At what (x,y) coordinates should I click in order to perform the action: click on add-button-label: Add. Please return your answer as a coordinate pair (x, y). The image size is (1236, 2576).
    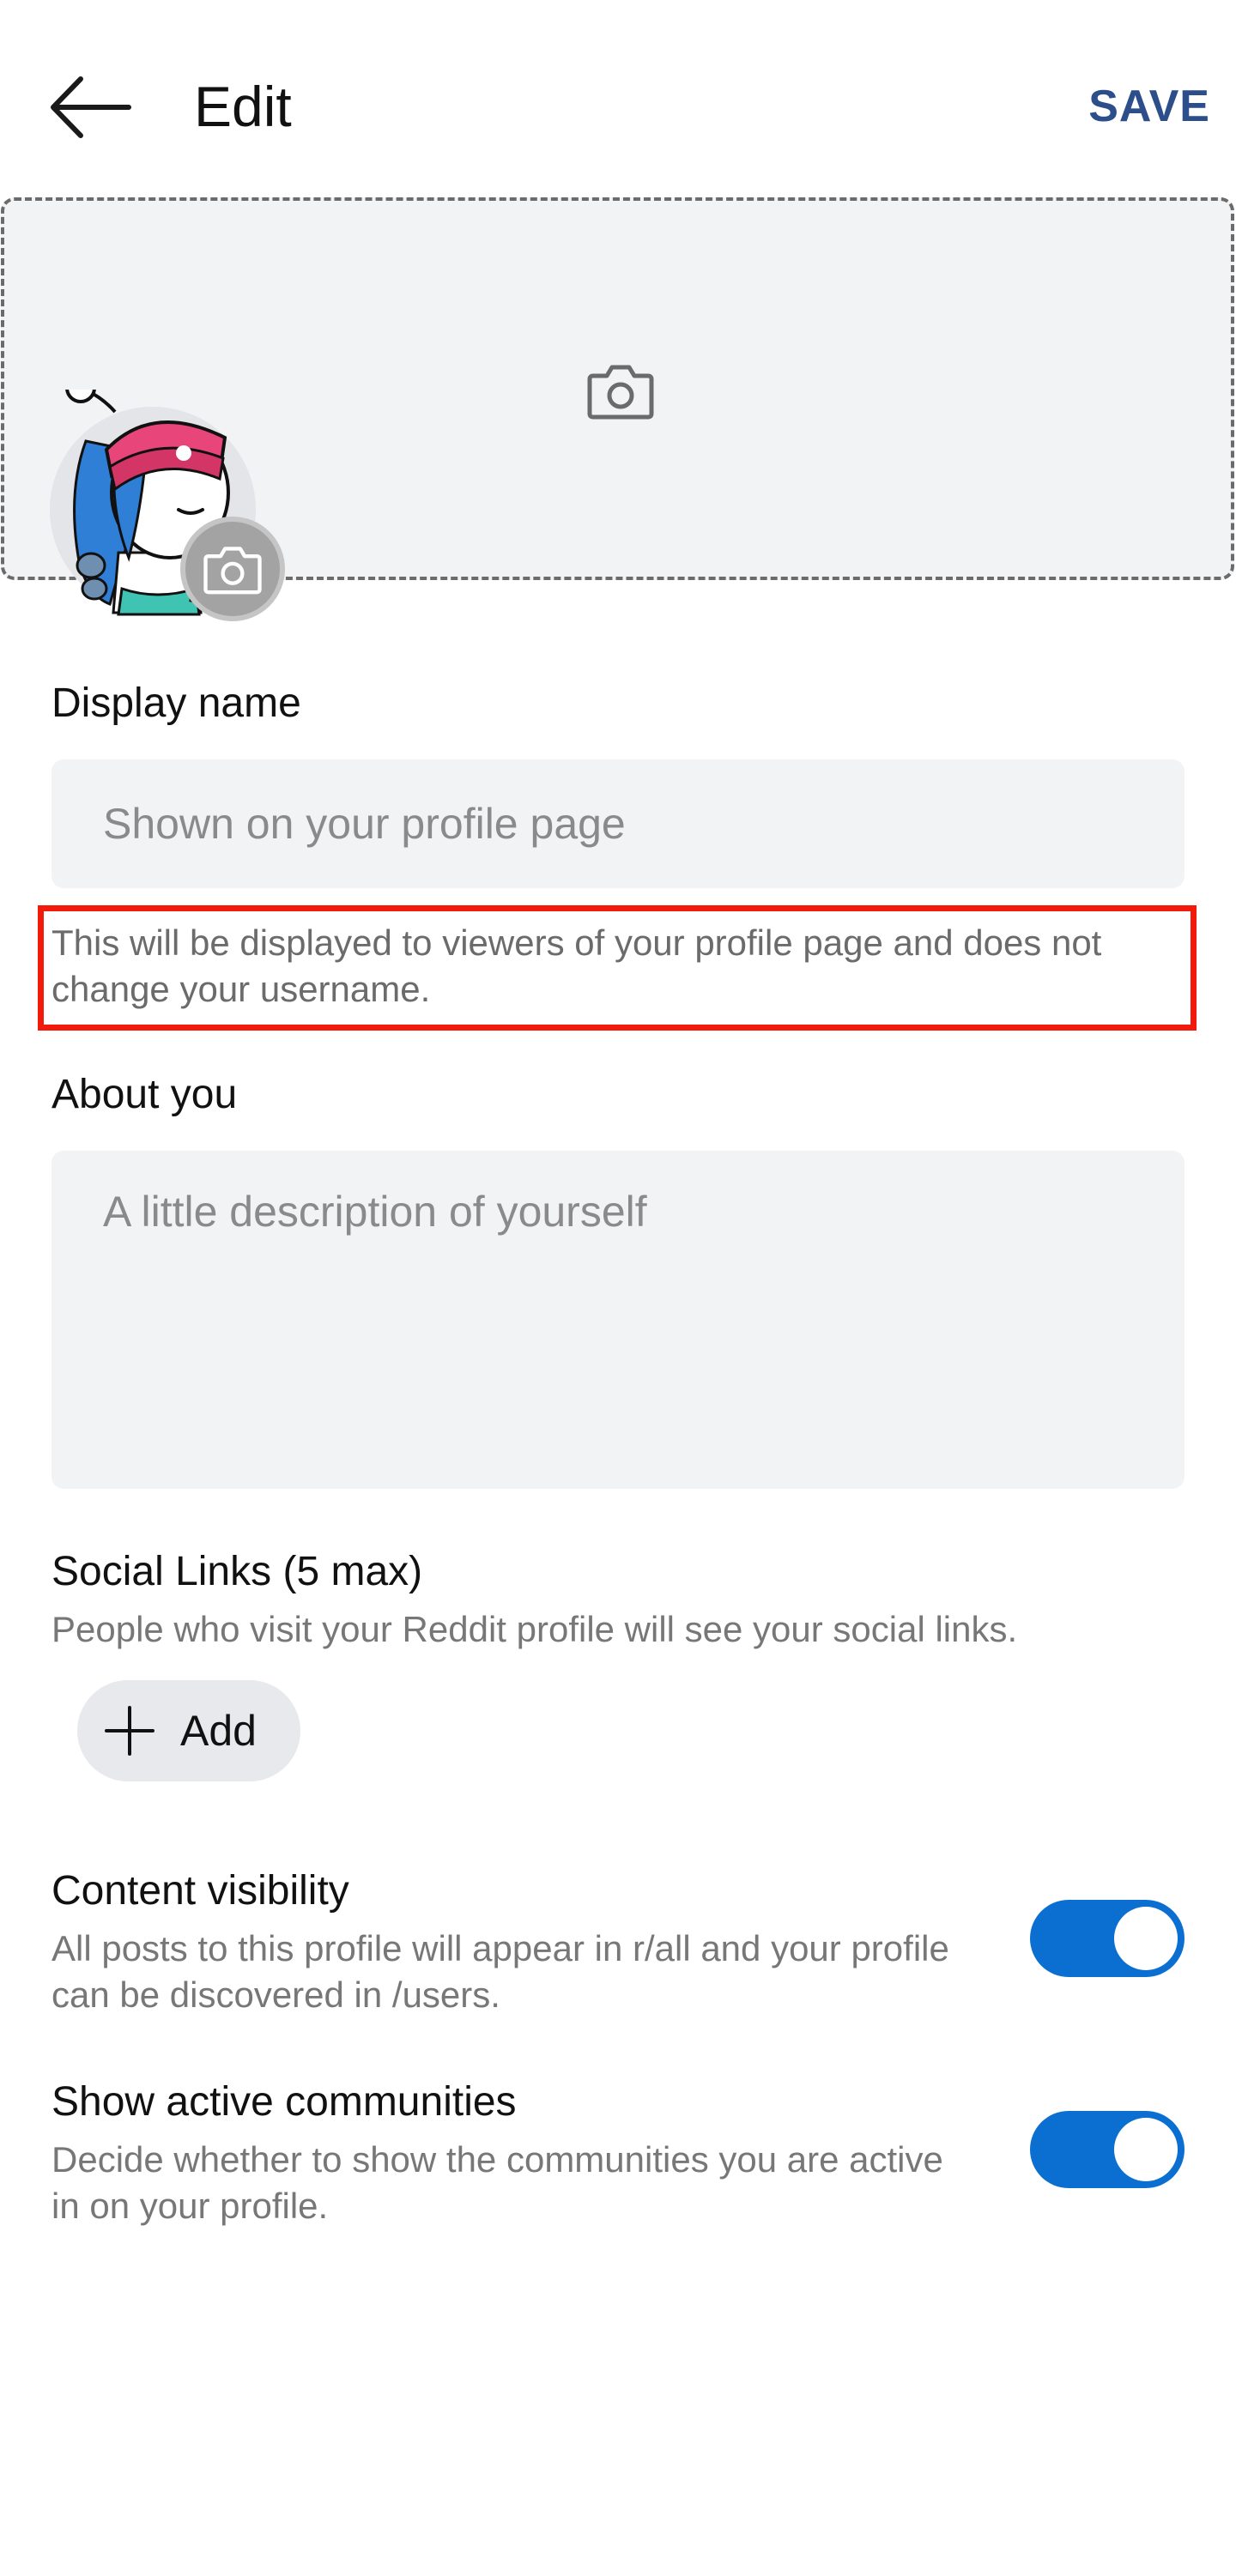
    Looking at the image, I should click on (218, 1731).